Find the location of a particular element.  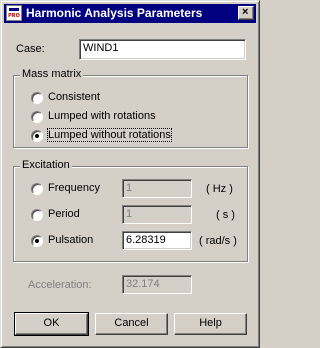

radio-label: Lumped without rotations is located at coordinates (109, 135).